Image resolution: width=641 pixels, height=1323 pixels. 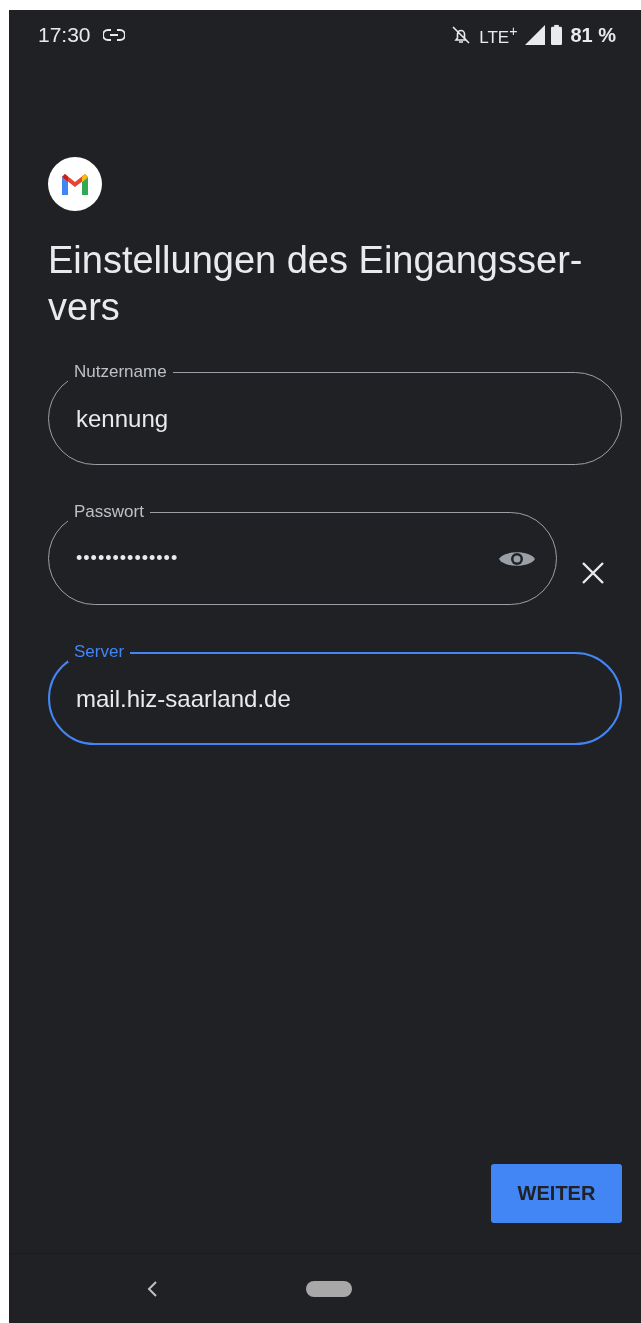 I want to click on field-label: Passwort, so click(x=109, y=512).